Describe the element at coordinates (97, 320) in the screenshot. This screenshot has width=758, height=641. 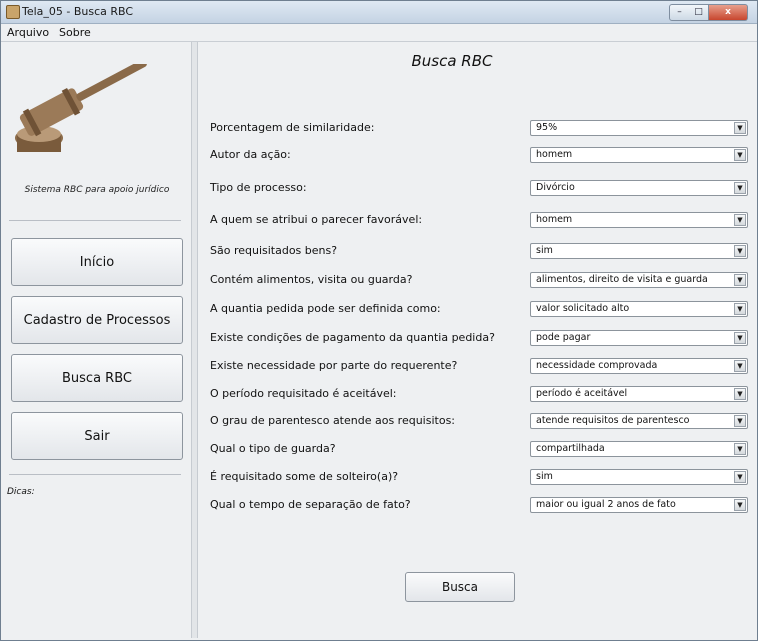
I see `cadastro-processos-button: Cadastro de Processos` at that location.